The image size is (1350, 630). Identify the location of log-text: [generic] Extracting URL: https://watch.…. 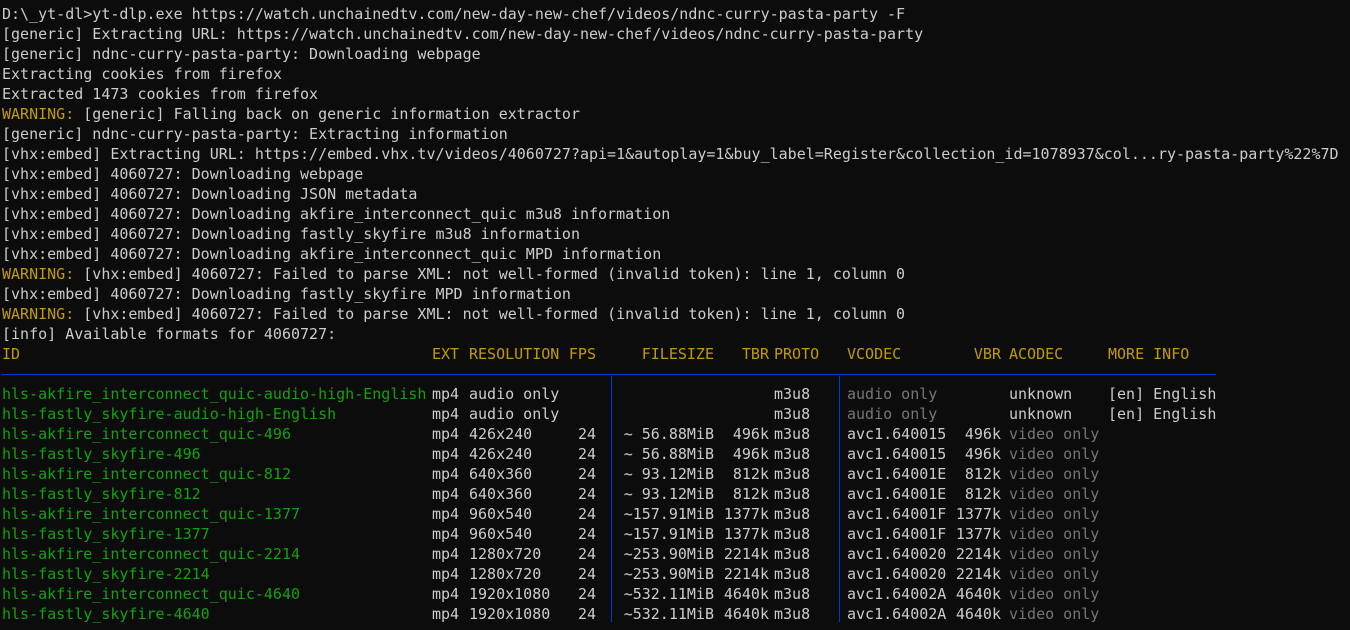
(463, 34).